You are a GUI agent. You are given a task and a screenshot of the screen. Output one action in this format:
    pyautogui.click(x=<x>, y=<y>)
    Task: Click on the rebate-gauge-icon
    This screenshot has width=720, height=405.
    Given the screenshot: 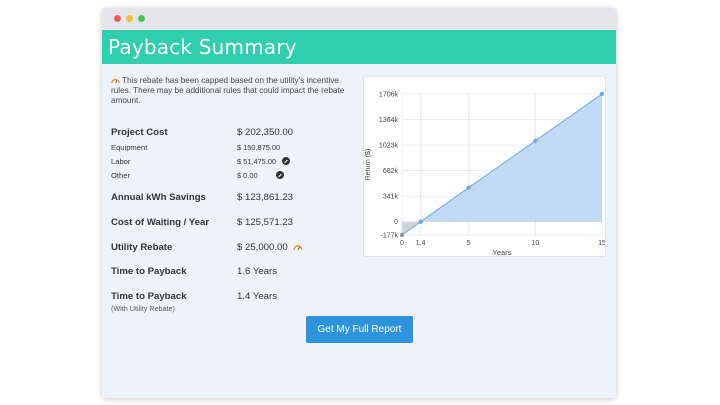 What is the action you would take?
    pyautogui.click(x=298, y=247)
    